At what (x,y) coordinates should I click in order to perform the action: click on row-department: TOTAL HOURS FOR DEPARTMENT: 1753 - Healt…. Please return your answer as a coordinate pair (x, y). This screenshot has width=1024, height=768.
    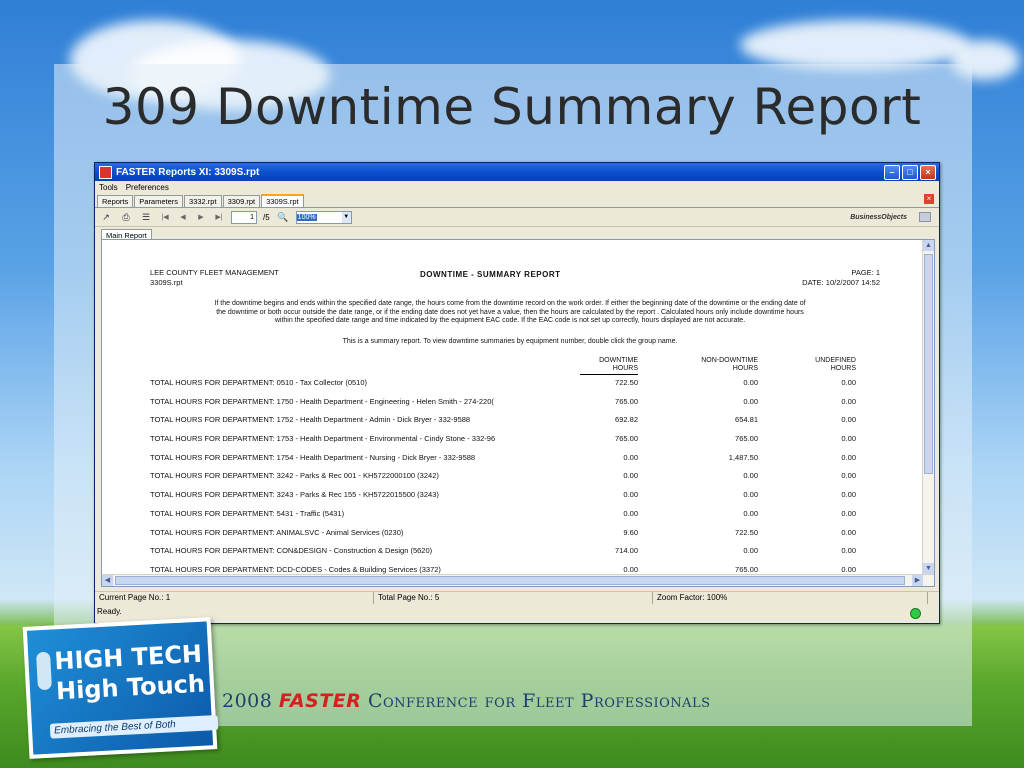
    Looking at the image, I should click on (323, 439).